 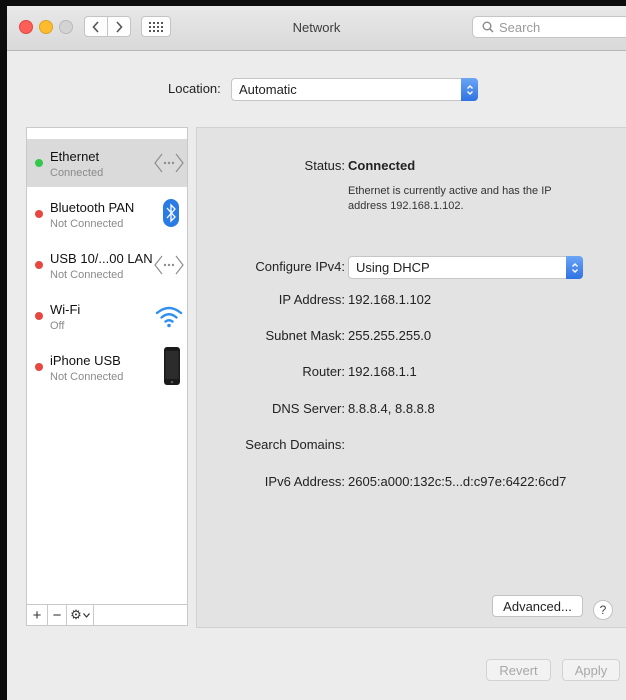 I want to click on ip-address-label: IP Address:, so click(x=311, y=299).